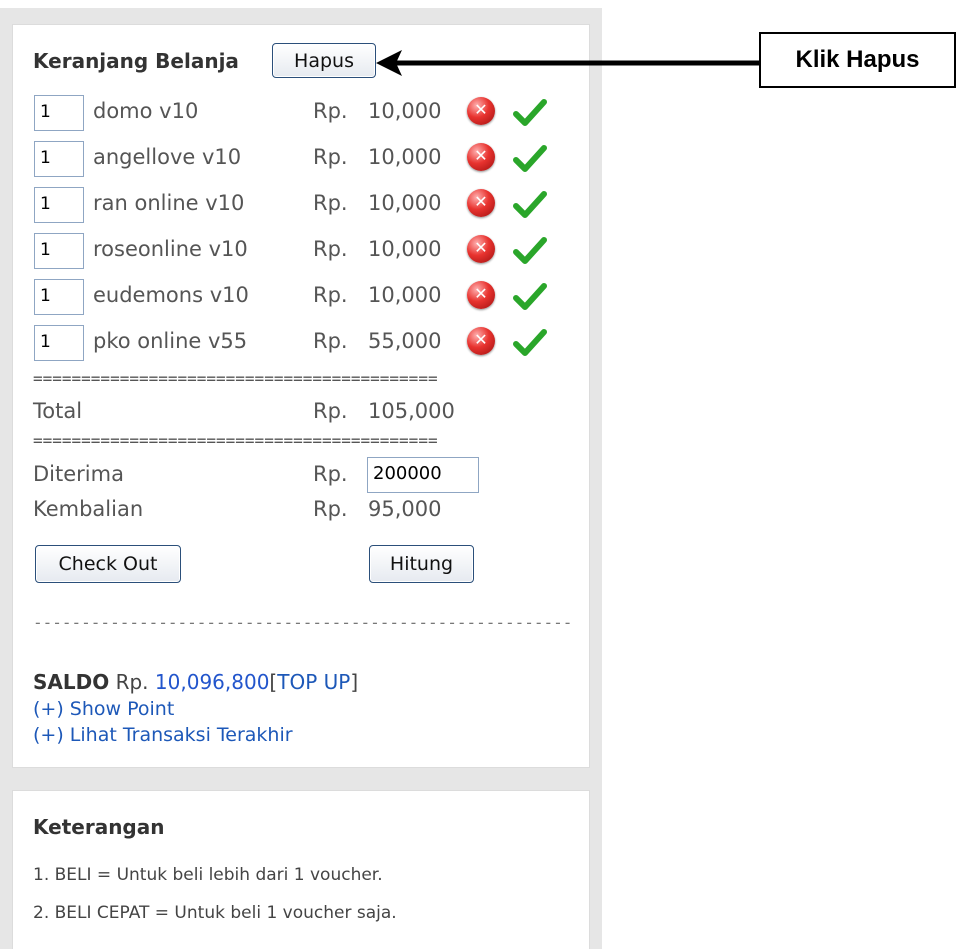 The width and height of the screenshot is (958, 949). I want to click on checkout-button: Check Out, so click(108, 564).